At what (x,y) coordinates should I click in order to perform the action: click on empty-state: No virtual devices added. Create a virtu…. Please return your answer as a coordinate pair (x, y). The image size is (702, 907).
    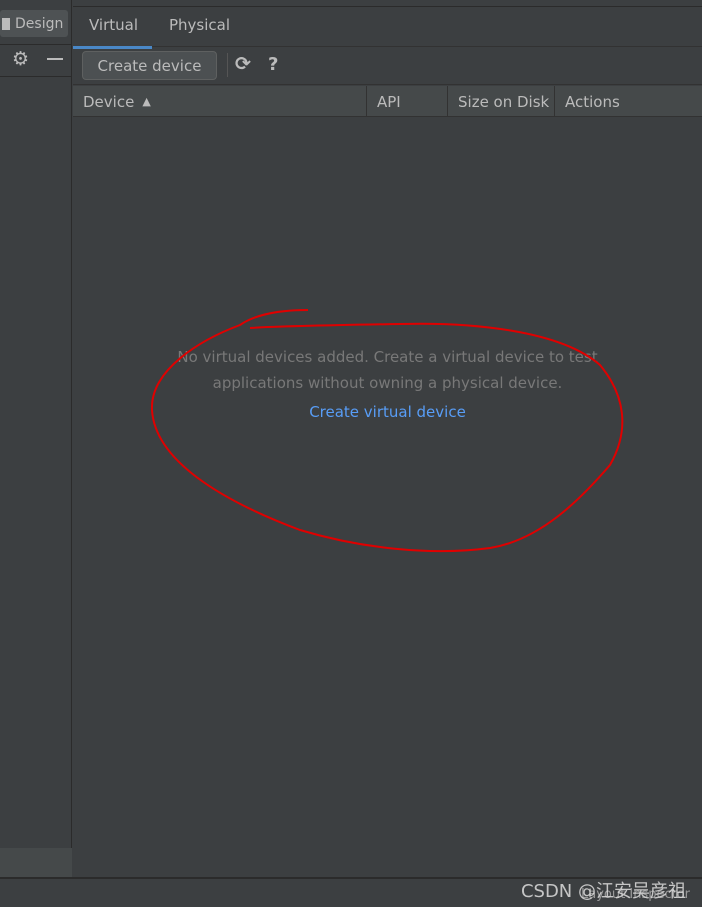
    Looking at the image, I should click on (387, 384).